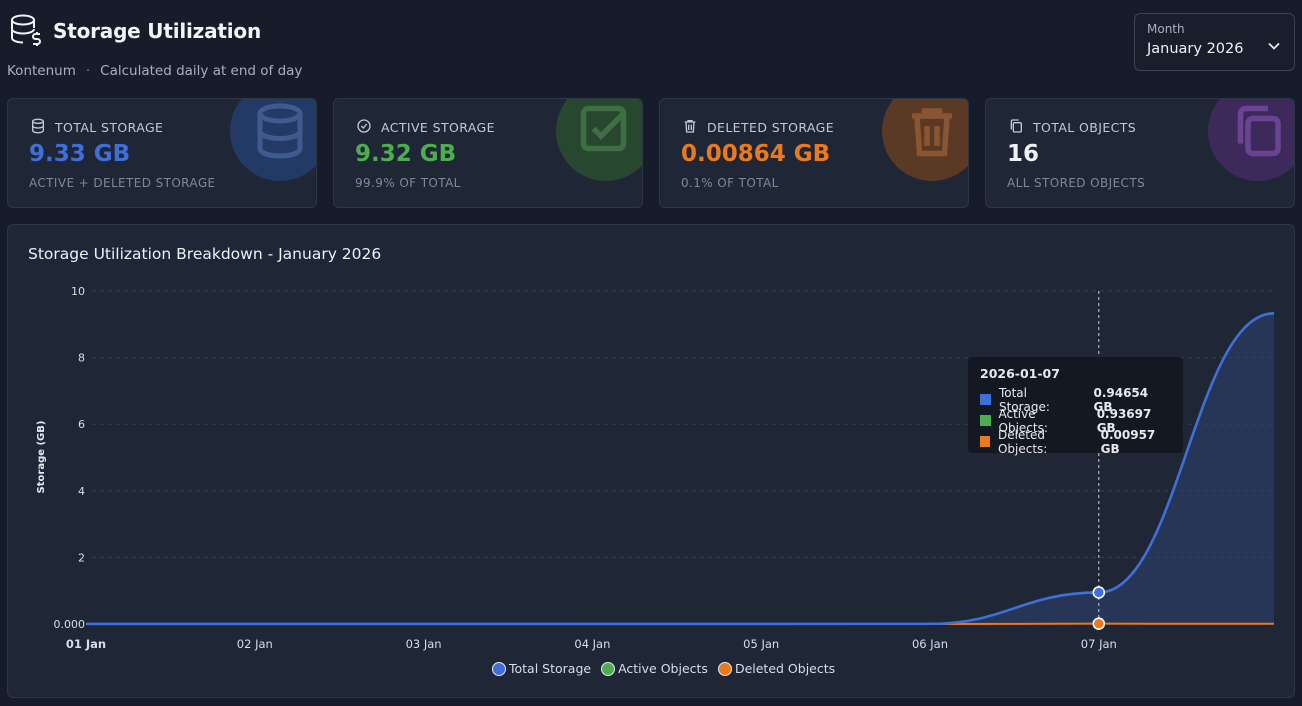 The image size is (1302, 706). Describe the element at coordinates (1020, 373) in the screenshot. I see `tooltip-date: 2026-01-07` at that location.